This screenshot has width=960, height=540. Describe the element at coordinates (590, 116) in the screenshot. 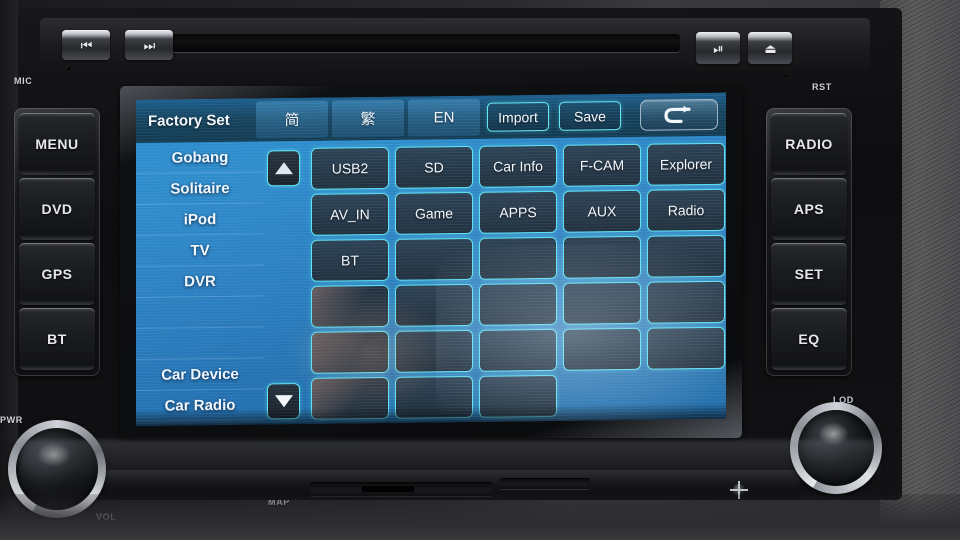

I see `save-button: Save` at that location.